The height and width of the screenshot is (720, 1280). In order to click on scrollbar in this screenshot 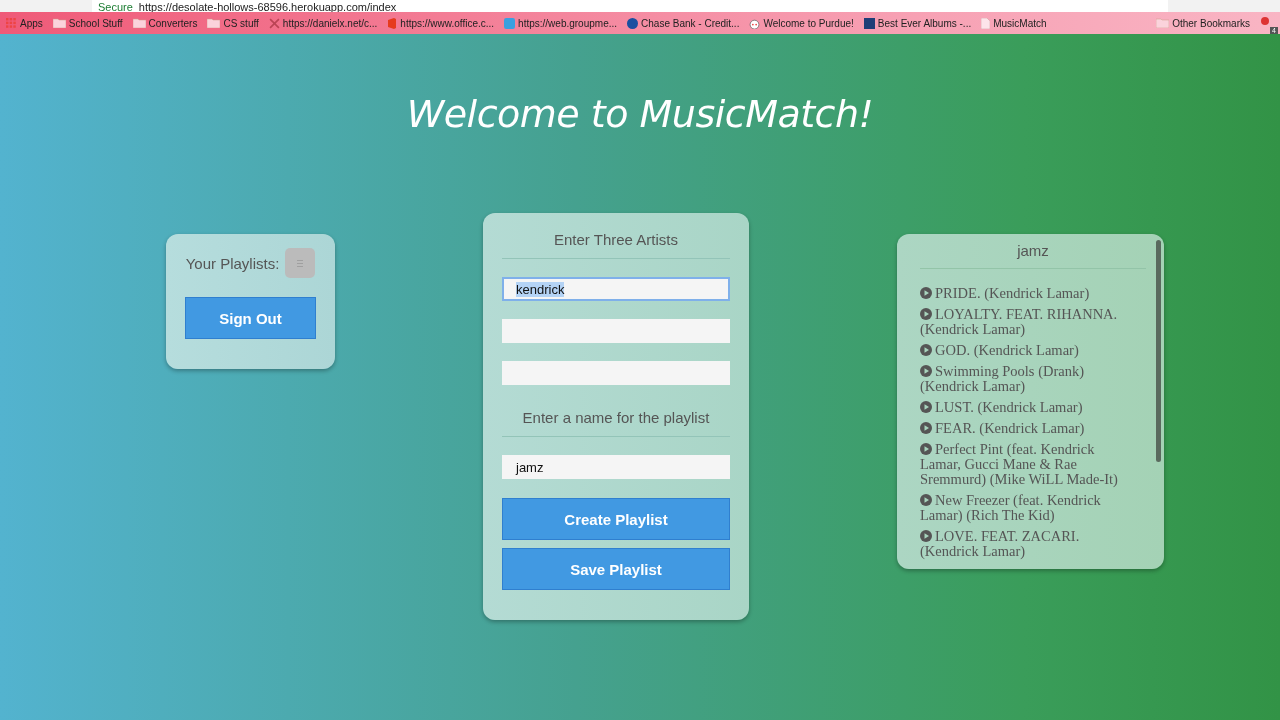, I will do `click(1158, 351)`.